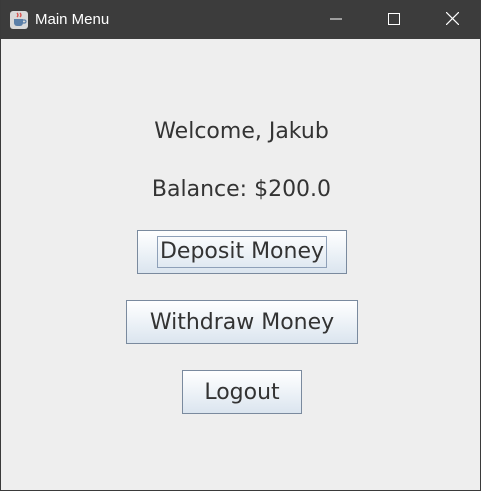 This screenshot has width=481, height=491. I want to click on minimize-icon, so click(336, 19).